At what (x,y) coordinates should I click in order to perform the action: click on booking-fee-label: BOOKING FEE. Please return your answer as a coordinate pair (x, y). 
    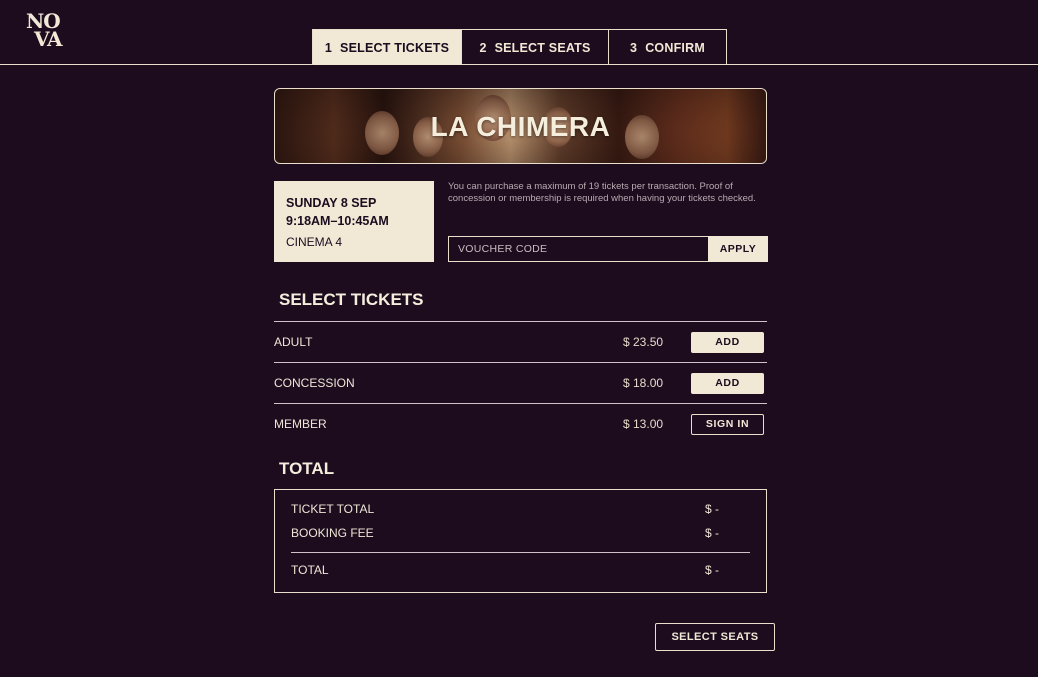
    Looking at the image, I should click on (332, 533).